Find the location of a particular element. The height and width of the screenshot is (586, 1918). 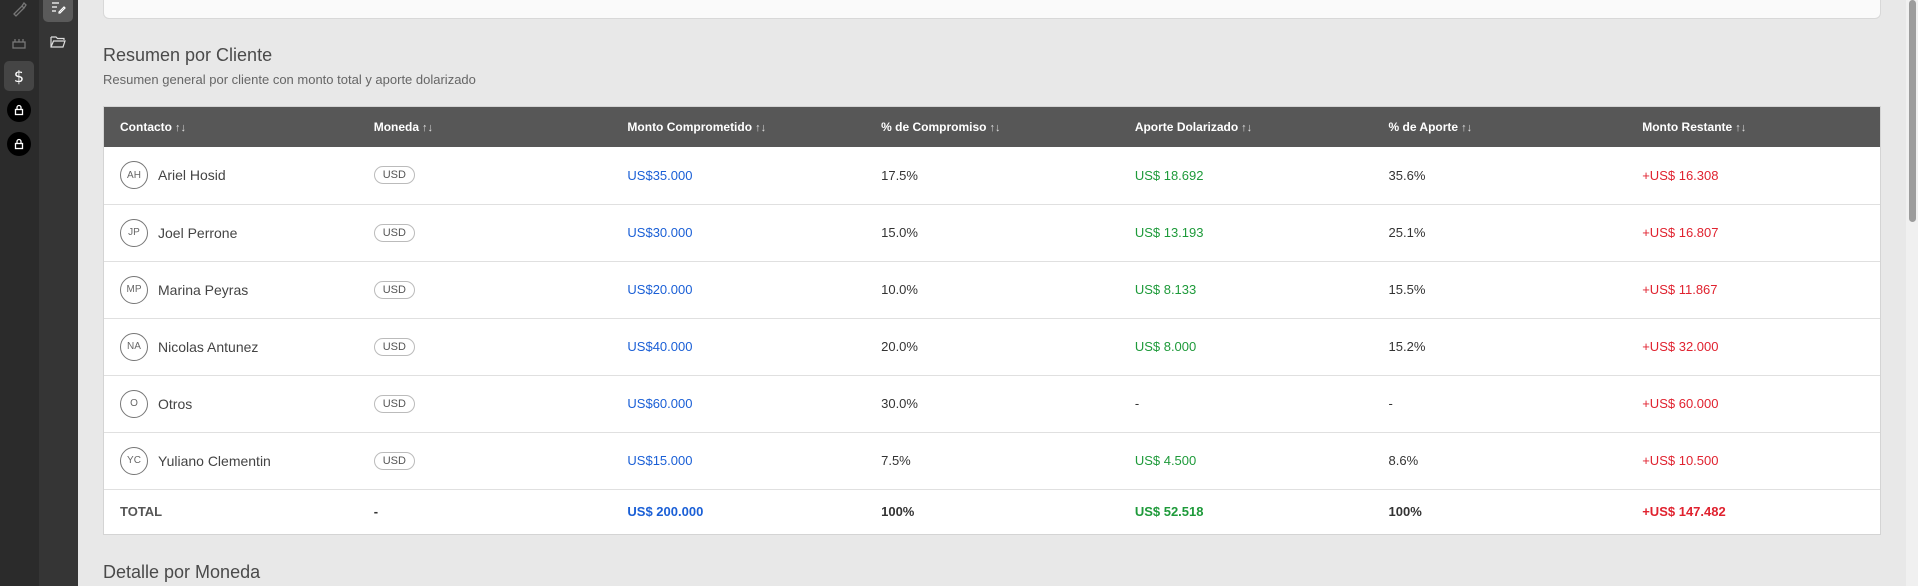

avatar: AH is located at coordinates (134, 175).